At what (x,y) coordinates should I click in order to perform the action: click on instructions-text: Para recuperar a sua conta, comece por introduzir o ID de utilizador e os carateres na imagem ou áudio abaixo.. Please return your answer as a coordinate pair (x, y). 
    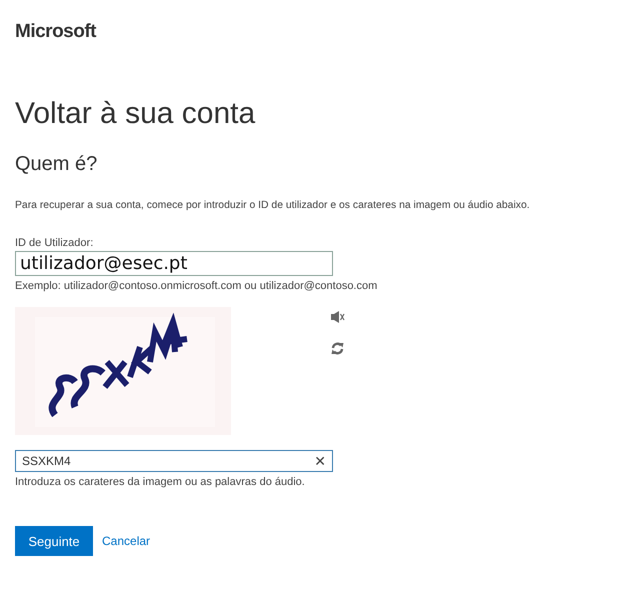
    Looking at the image, I should click on (273, 205).